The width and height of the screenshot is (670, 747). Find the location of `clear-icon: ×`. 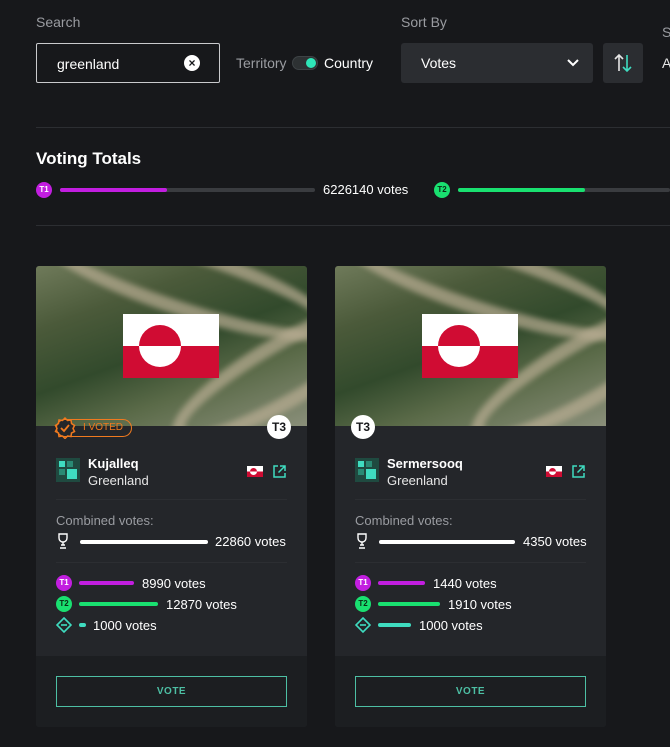

clear-icon: × is located at coordinates (192, 63).